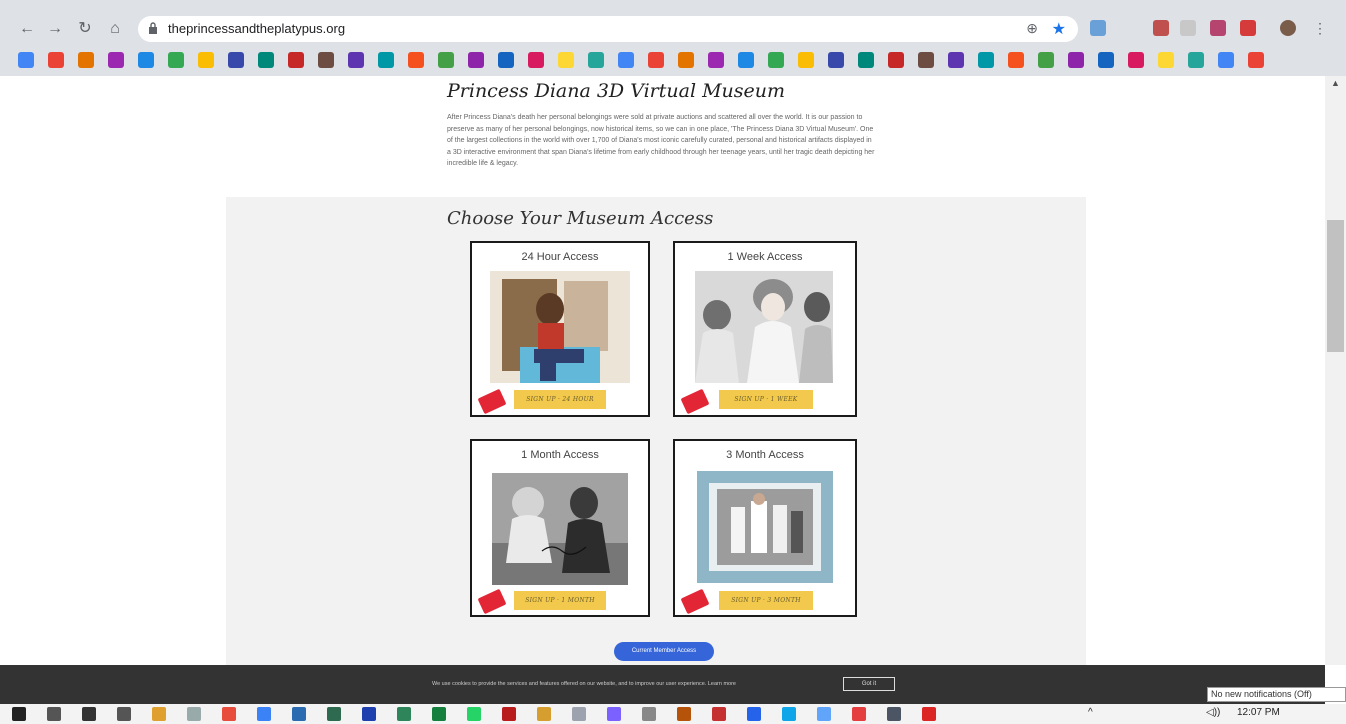  What do you see at coordinates (1090, 712) in the screenshot?
I see `show-hidden-icons-caret: ^` at bounding box center [1090, 712].